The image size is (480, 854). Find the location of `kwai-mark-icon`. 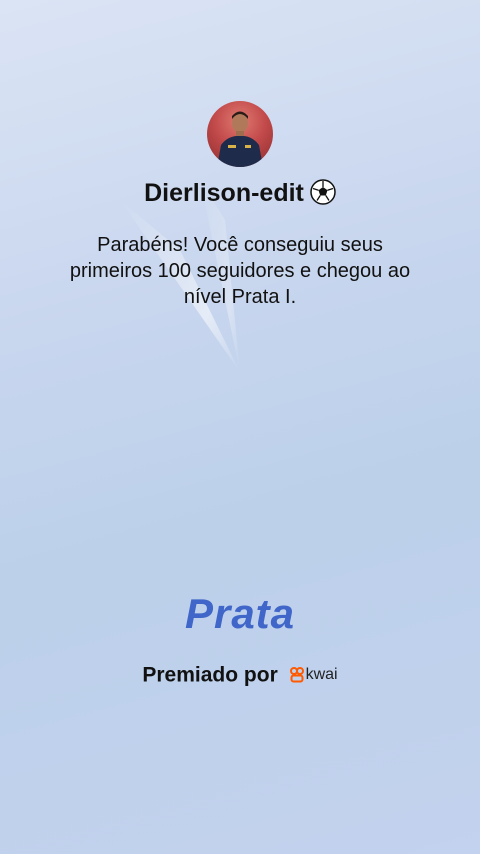

kwai-mark-icon is located at coordinates (296, 675).